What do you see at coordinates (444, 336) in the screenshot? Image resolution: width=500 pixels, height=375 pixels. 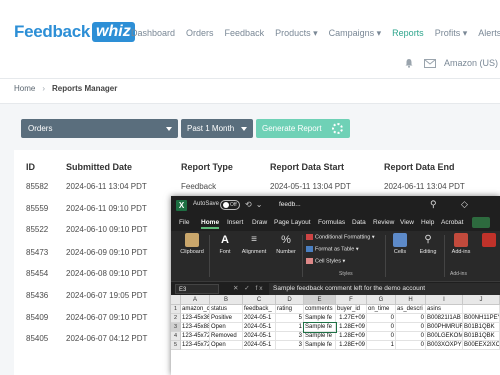 I see `cell-i4: B00LGEKOMS` at bounding box center [444, 336].